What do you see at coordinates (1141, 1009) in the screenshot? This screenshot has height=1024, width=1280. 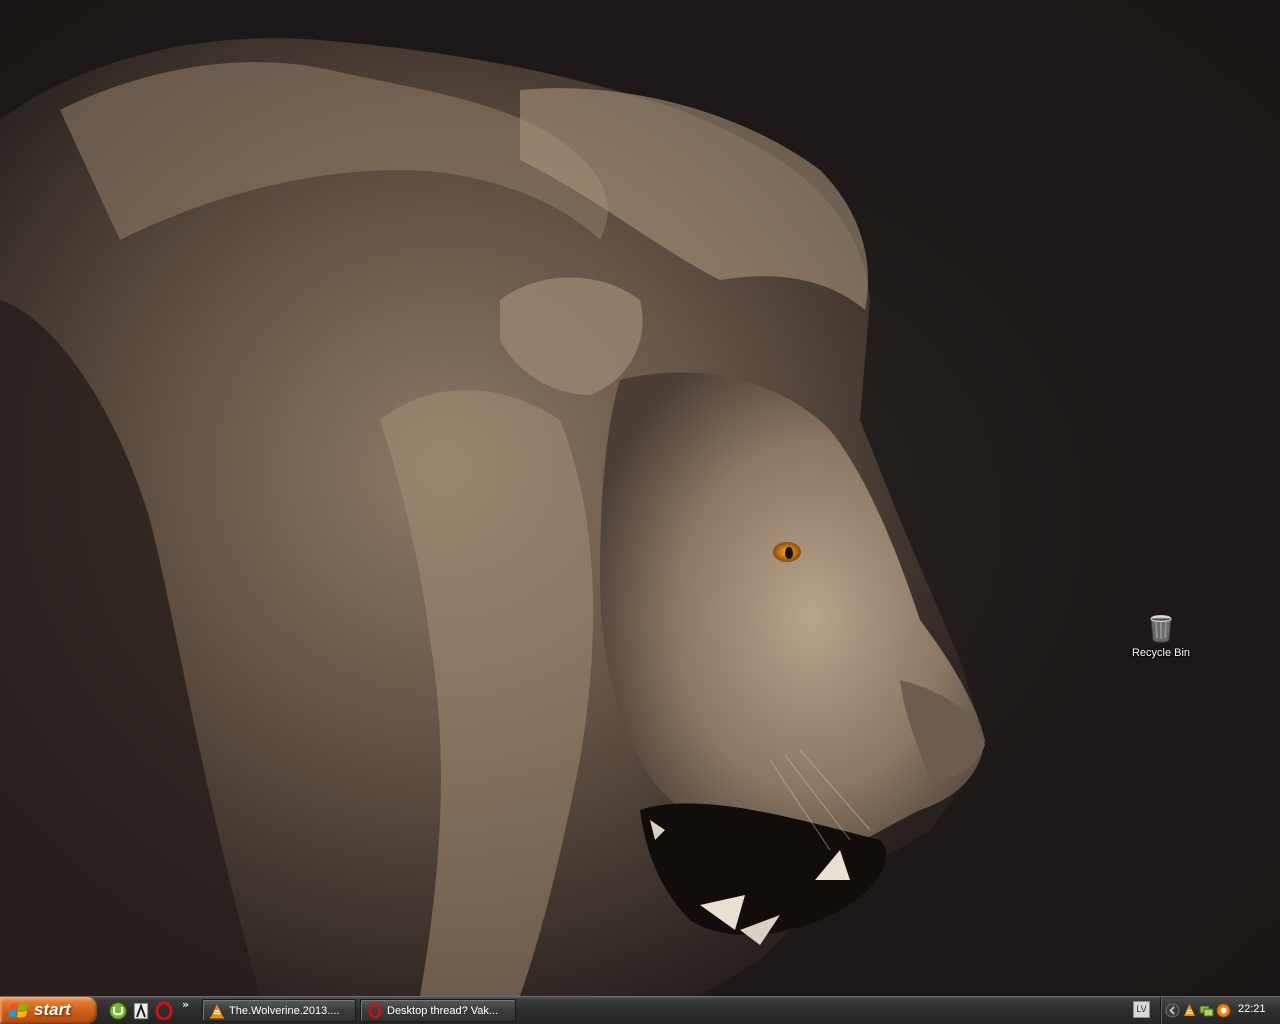 I see `language-indicator: LV` at bounding box center [1141, 1009].